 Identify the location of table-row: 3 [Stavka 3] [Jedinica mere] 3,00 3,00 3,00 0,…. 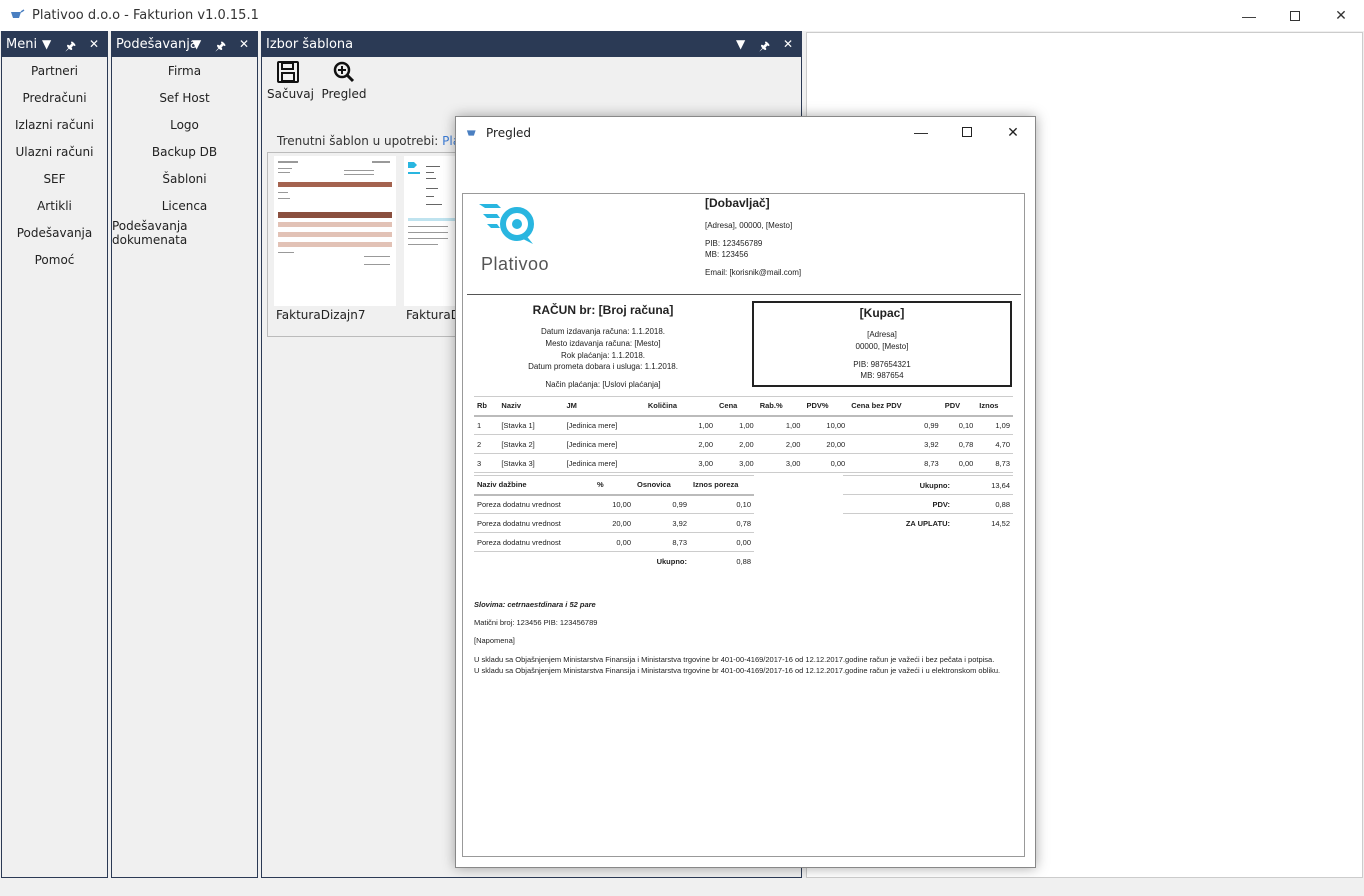
(743, 463).